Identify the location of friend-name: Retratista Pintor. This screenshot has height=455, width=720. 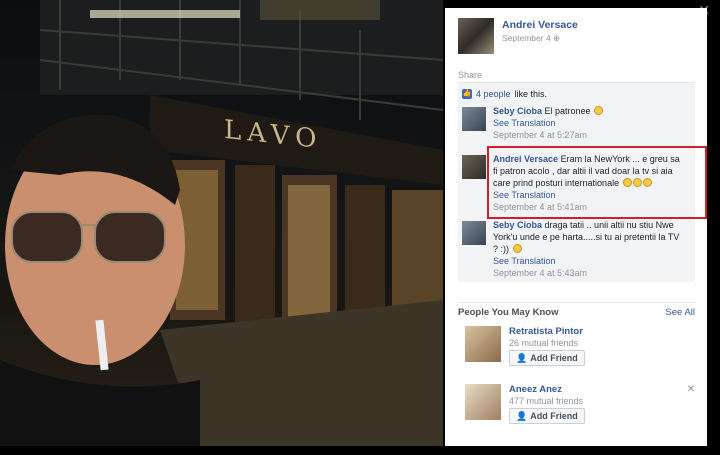
(546, 331).